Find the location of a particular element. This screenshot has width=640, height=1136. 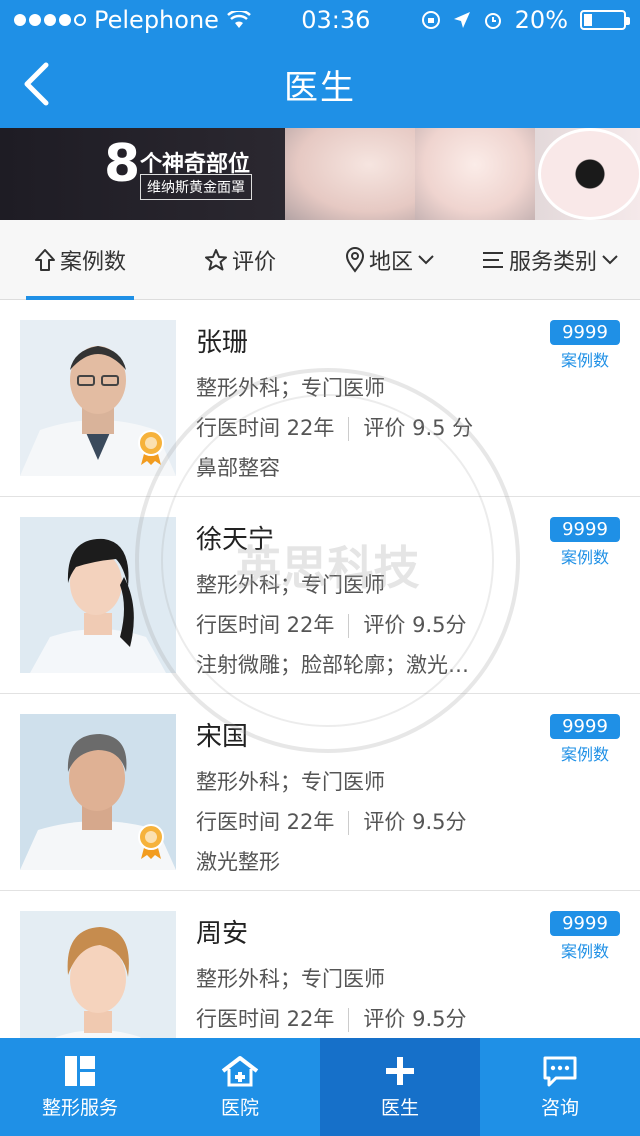

banner-face-front-image is located at coordinates (475, 174).